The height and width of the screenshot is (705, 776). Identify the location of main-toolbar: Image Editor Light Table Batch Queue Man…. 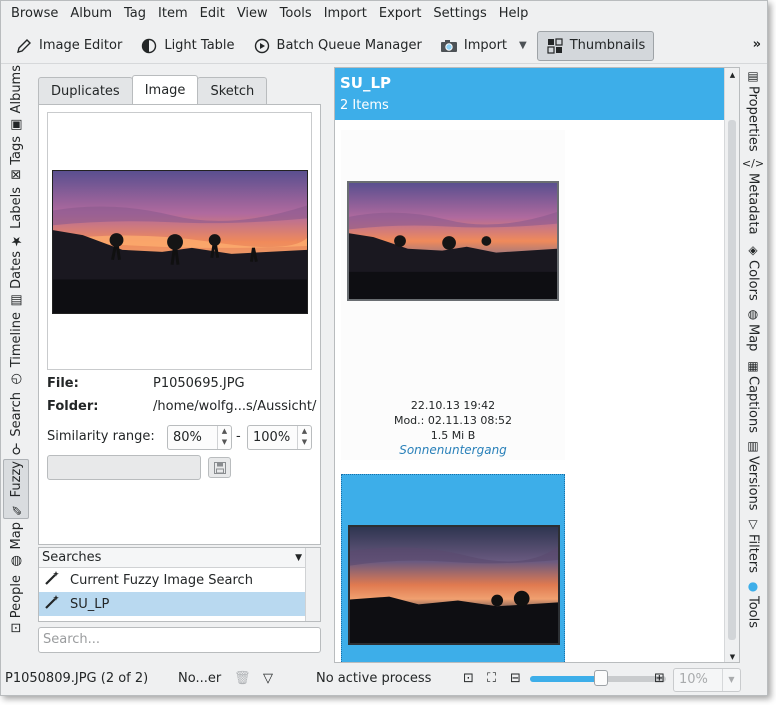
(384, 46).